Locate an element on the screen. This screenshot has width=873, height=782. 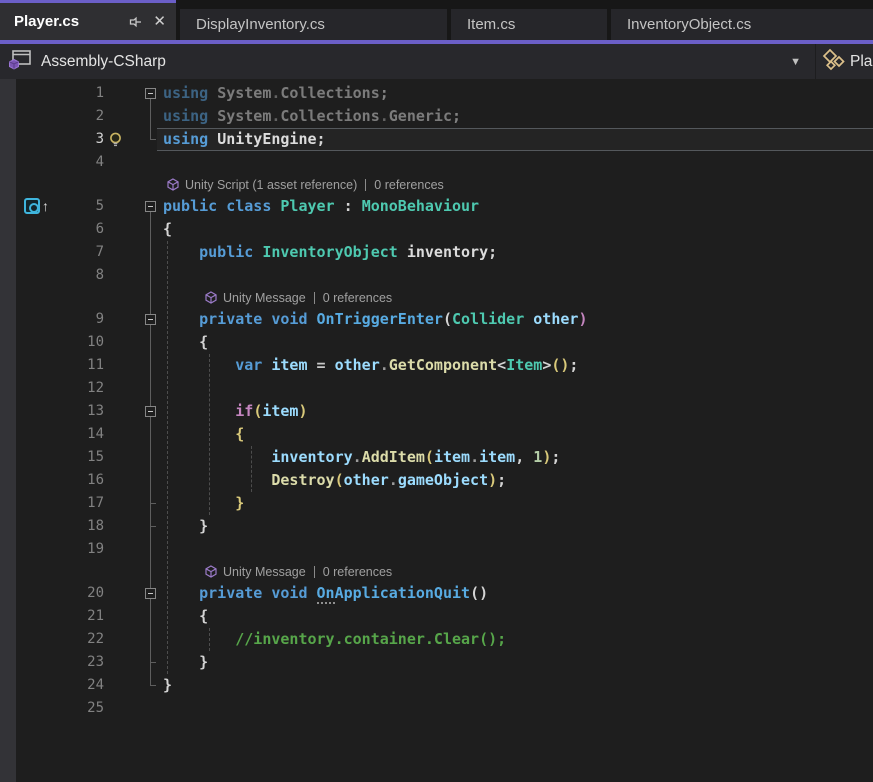
tab-inventoryobject-cs: InventoryObject.cs is located at coordinates (742, 24).